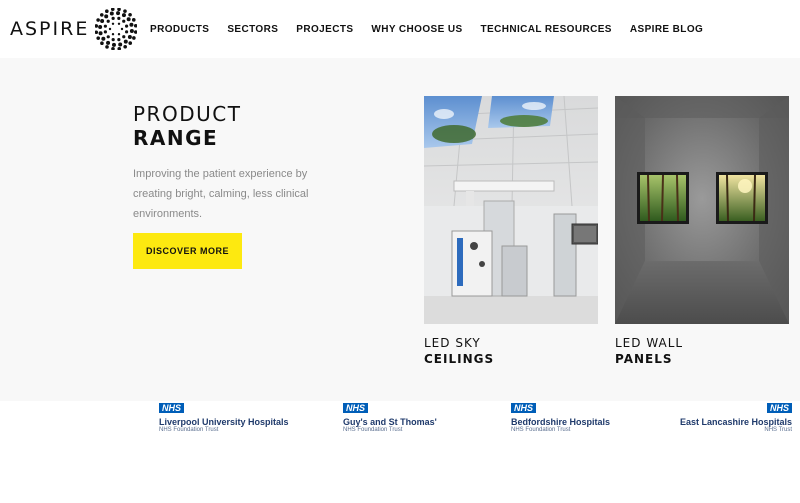 Image resolution: width=800 pixels, height=503 pixels. I want to click on trust-name: Bedfordshire Hospitals, so click(561, 422).